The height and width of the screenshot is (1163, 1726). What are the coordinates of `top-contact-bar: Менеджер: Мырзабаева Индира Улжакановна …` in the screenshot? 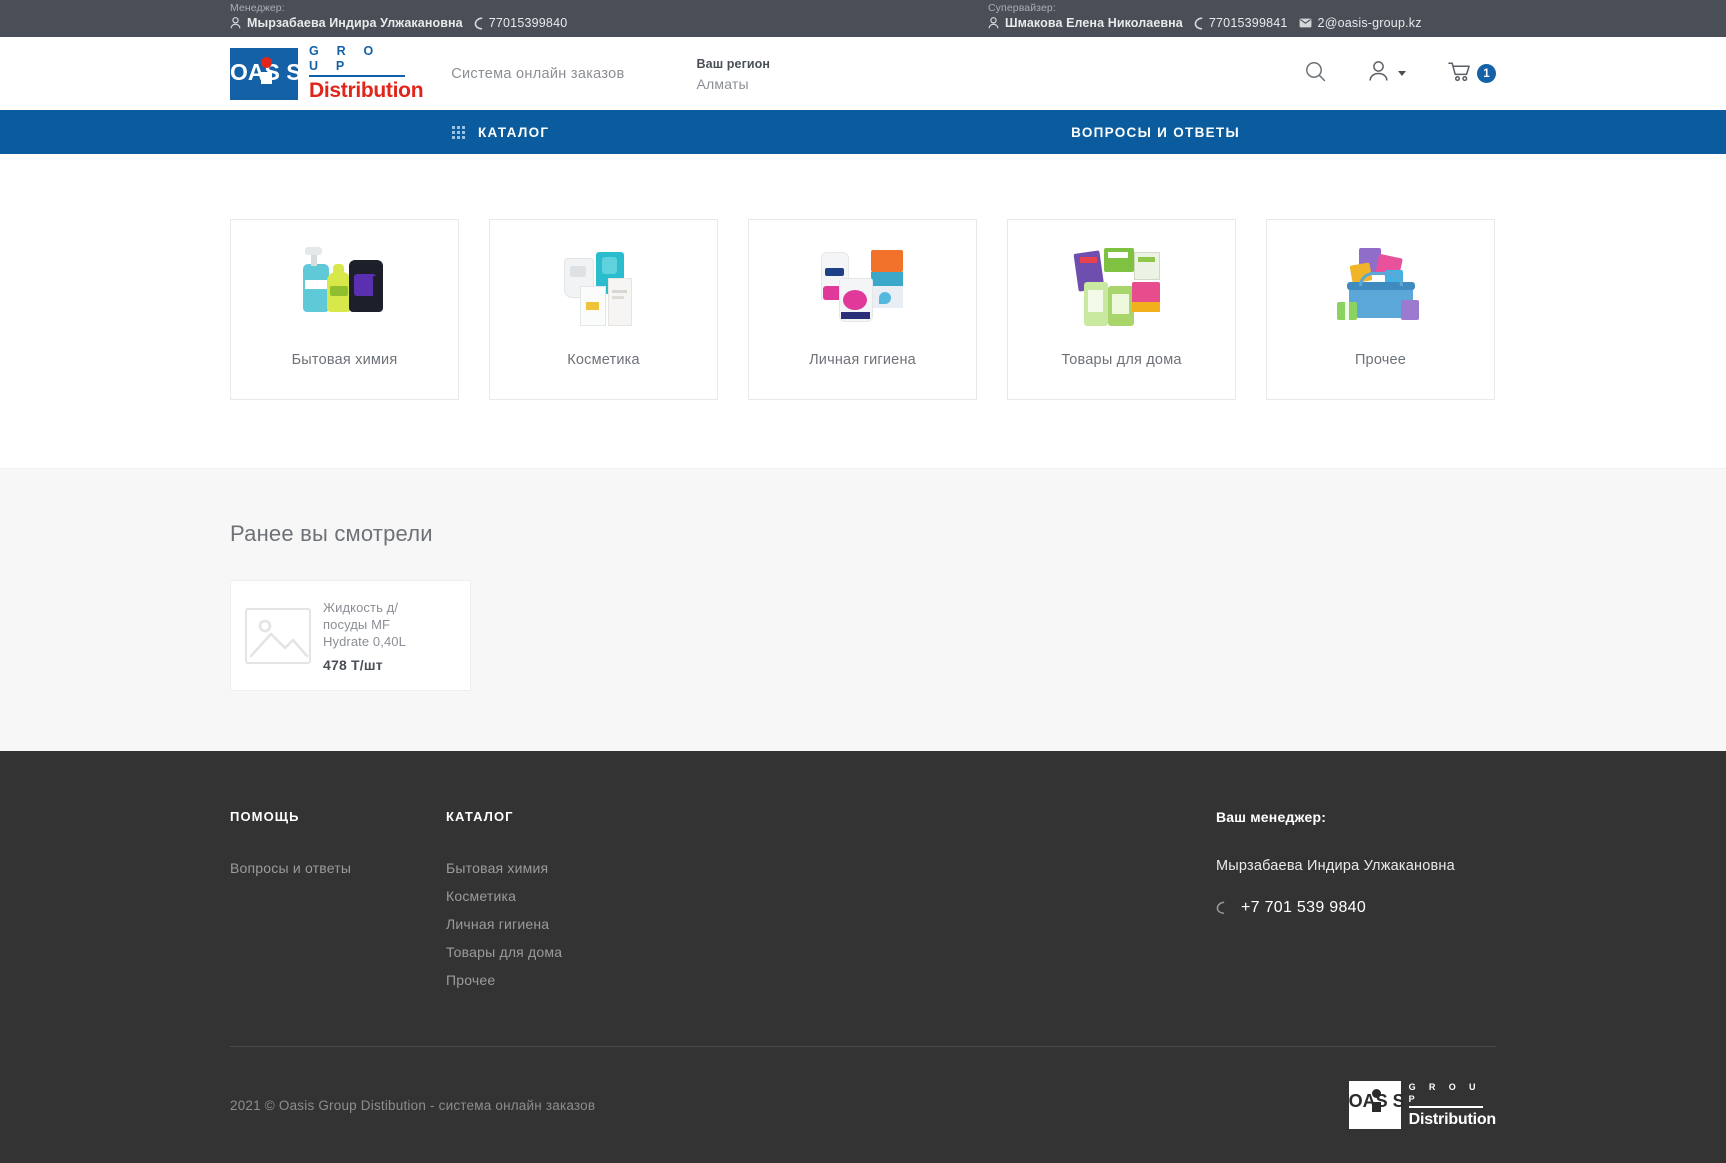 It's located at (863, 18).